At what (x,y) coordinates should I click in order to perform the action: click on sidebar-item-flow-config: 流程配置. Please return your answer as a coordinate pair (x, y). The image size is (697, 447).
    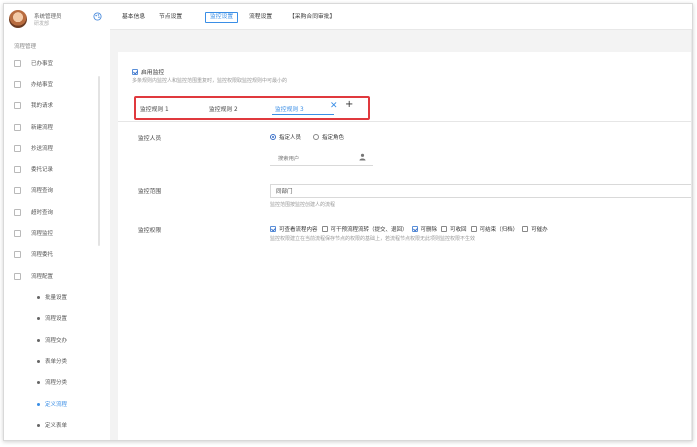
    Looking at the image, I should click on (54, 276).